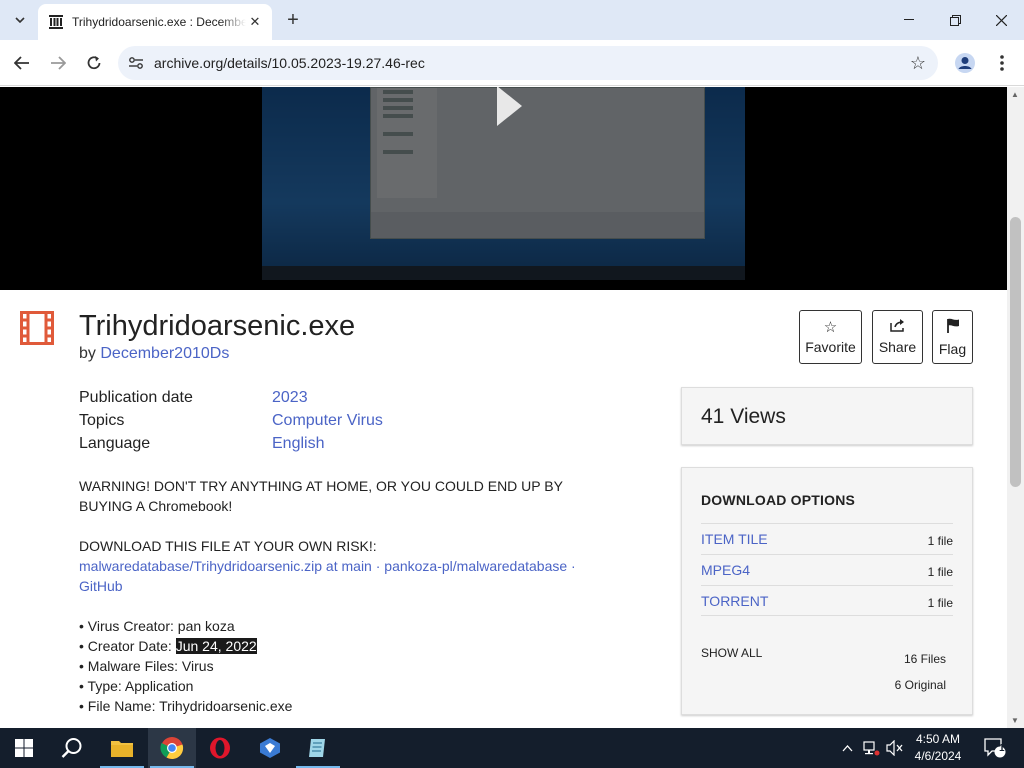  Describe the element at coordinates (128, 626) in the screenshot. I see `bullet-label: • Virus Creator:` at that location.